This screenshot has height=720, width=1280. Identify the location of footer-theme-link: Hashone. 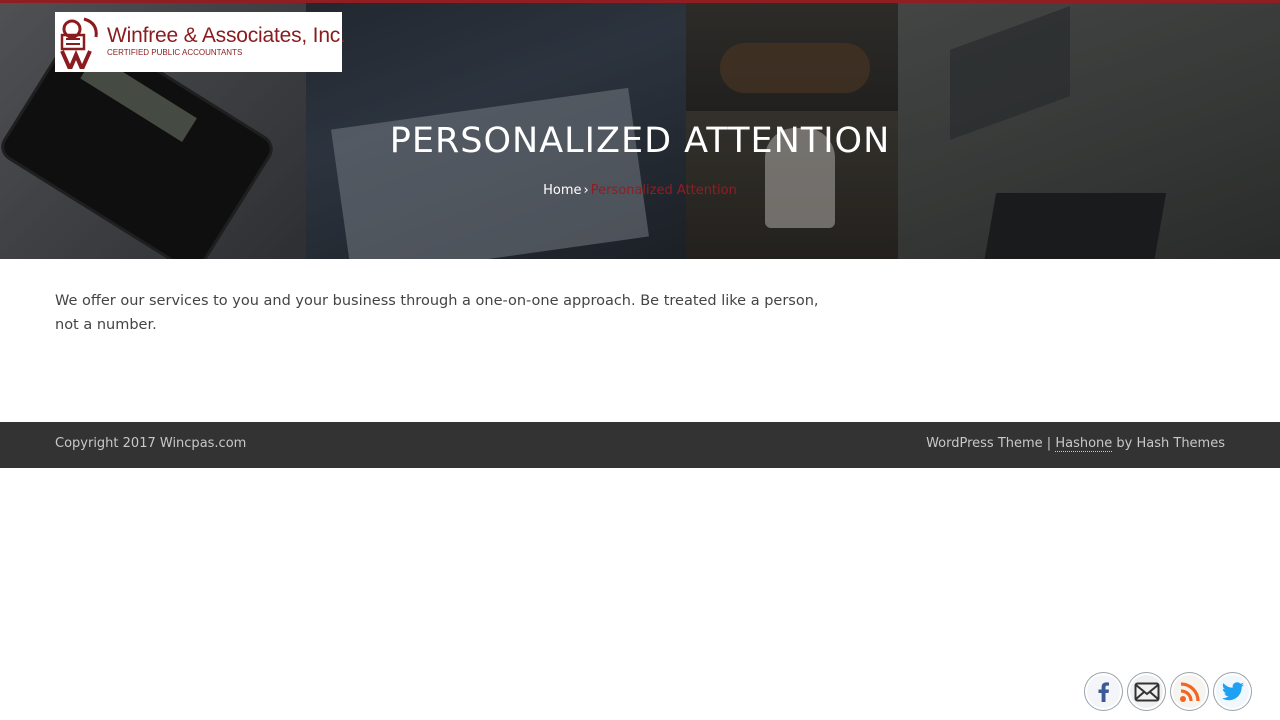
(1084, 444).